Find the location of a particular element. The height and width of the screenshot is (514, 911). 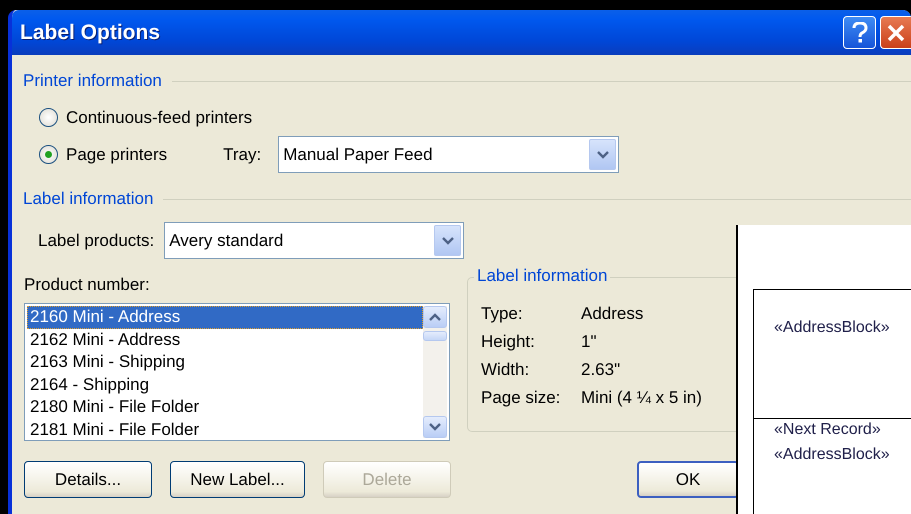

list-item: 2163 Mini - Shipping is located at coordinates (225, 362).